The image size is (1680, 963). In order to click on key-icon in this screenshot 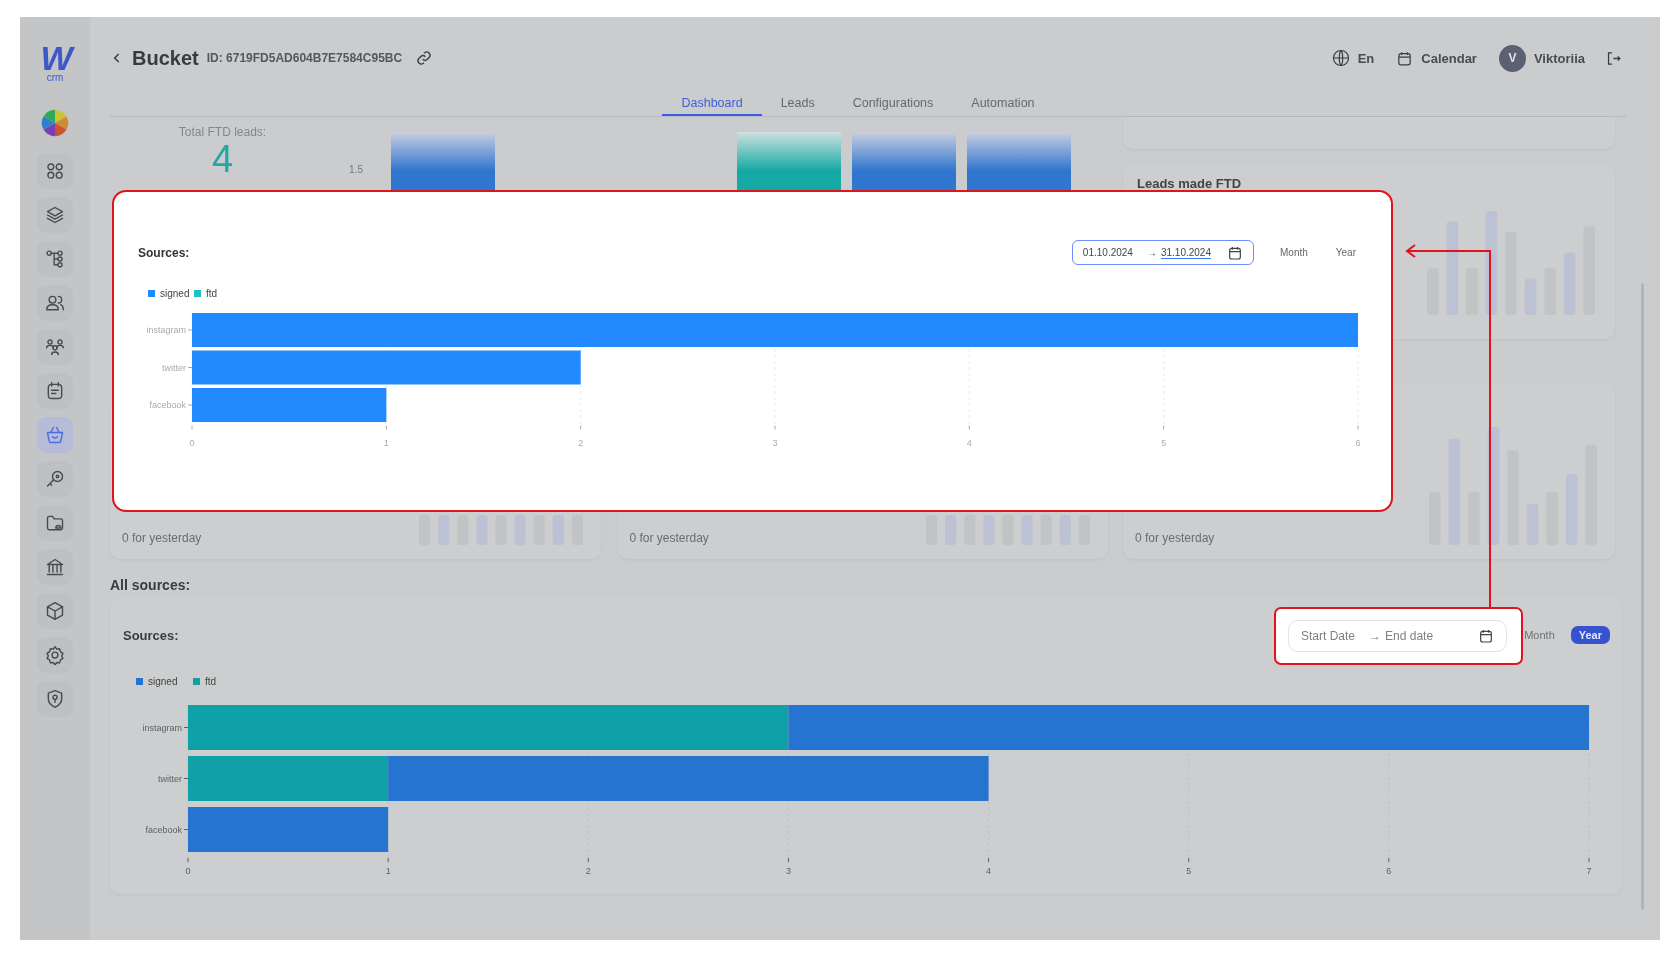, I will do `click(55, 479)`.